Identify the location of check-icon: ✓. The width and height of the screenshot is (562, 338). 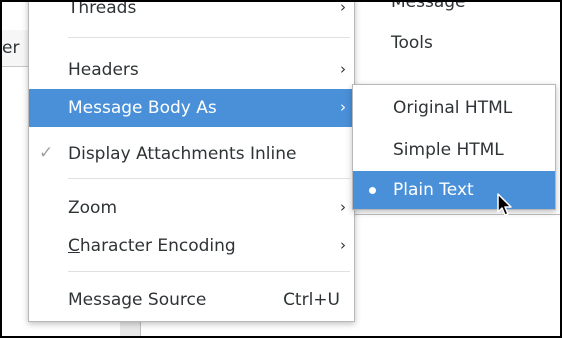
(46, 153).